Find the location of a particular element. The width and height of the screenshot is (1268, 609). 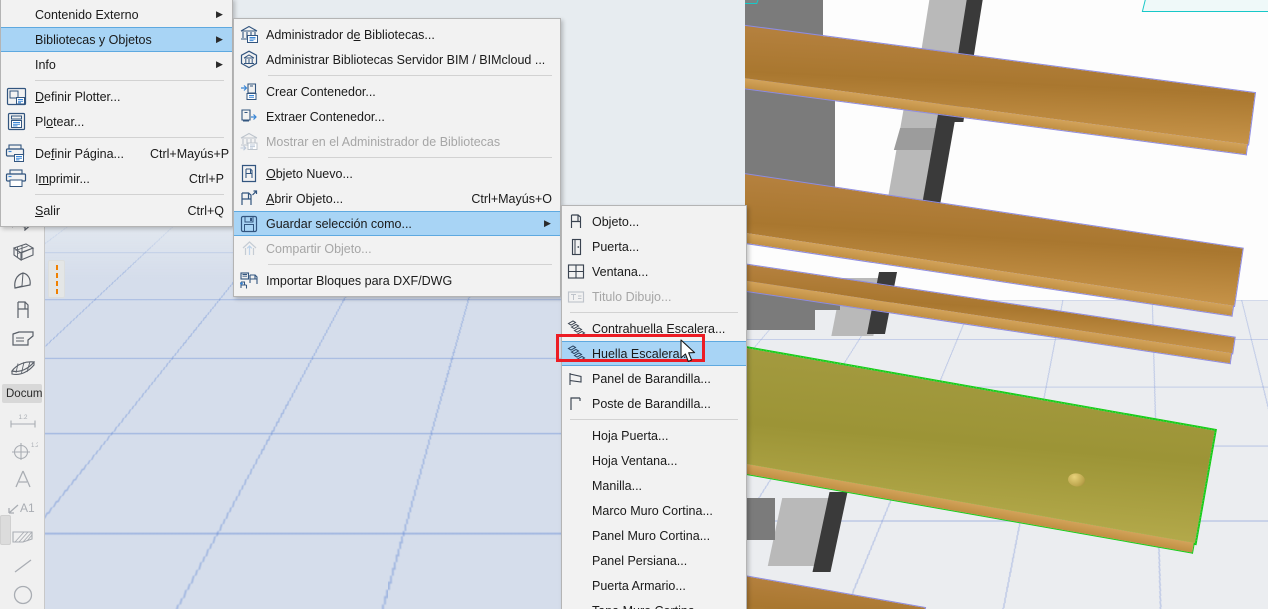

save-selection-icon is located at coordinates (249, 224).